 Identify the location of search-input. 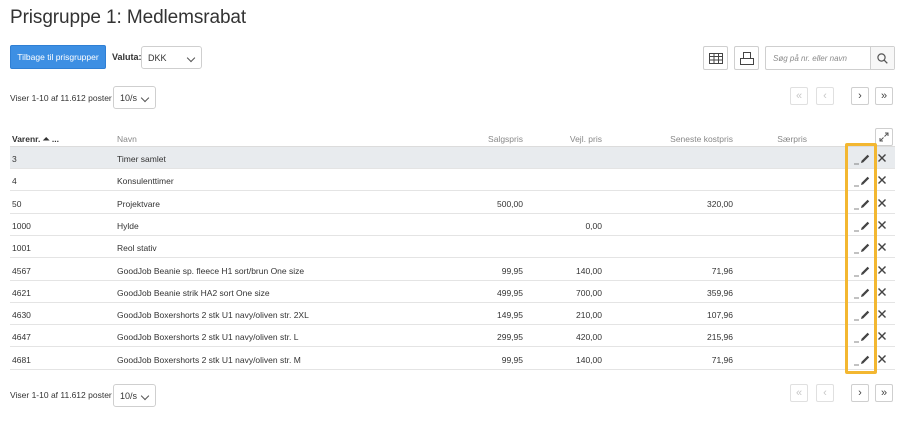
(818, 58).